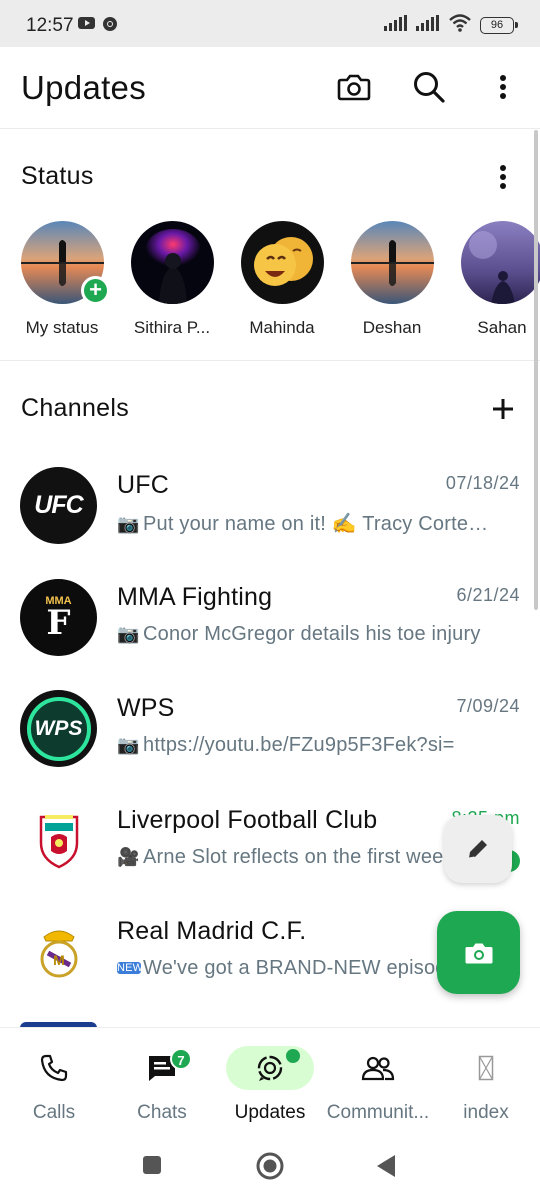 Image resolution: width=540 pixels, height=1200 pixels. Describe the element at coordinates (499, 25) in the screenshot. I see `battery-indicator: 96` at that location.